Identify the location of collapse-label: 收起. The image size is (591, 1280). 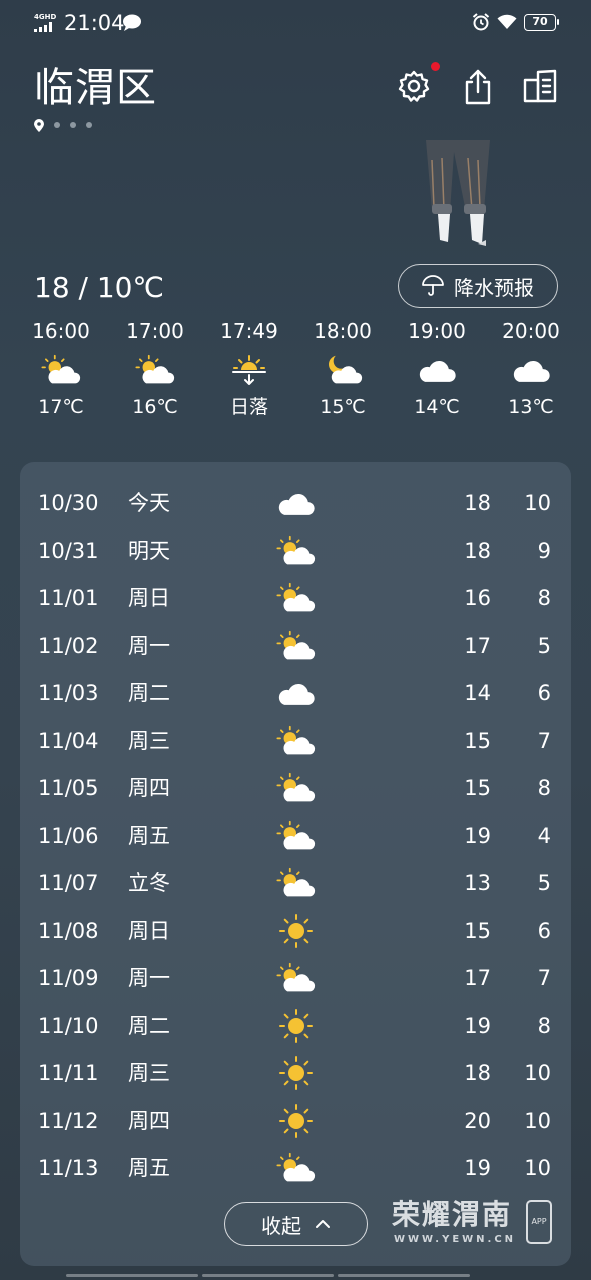
(281, 1225).